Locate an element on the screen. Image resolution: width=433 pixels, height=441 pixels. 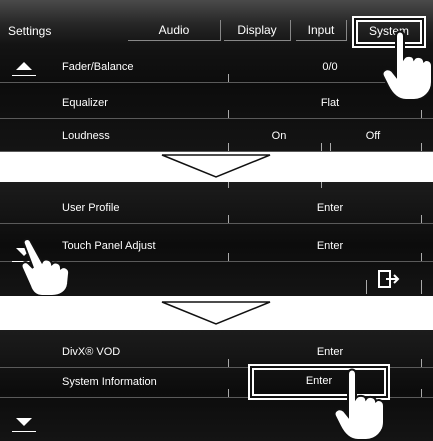
divx-vod-row: DivX® VOD Enter is located at coordinates (216, 353).